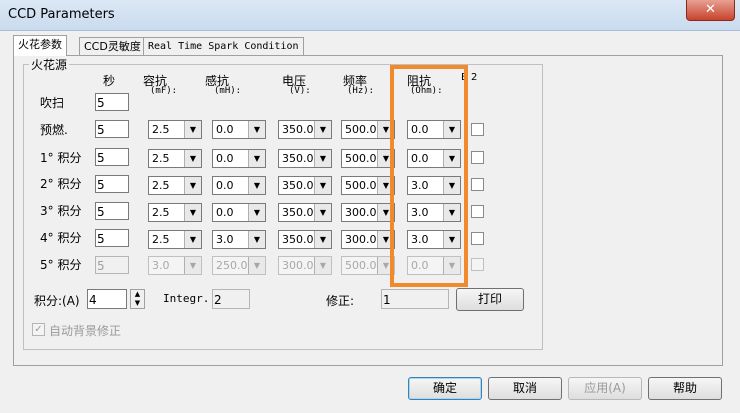 The image size is (740, 413). I want to click on integral-2-seconds-input: 5, so click(112, 184).